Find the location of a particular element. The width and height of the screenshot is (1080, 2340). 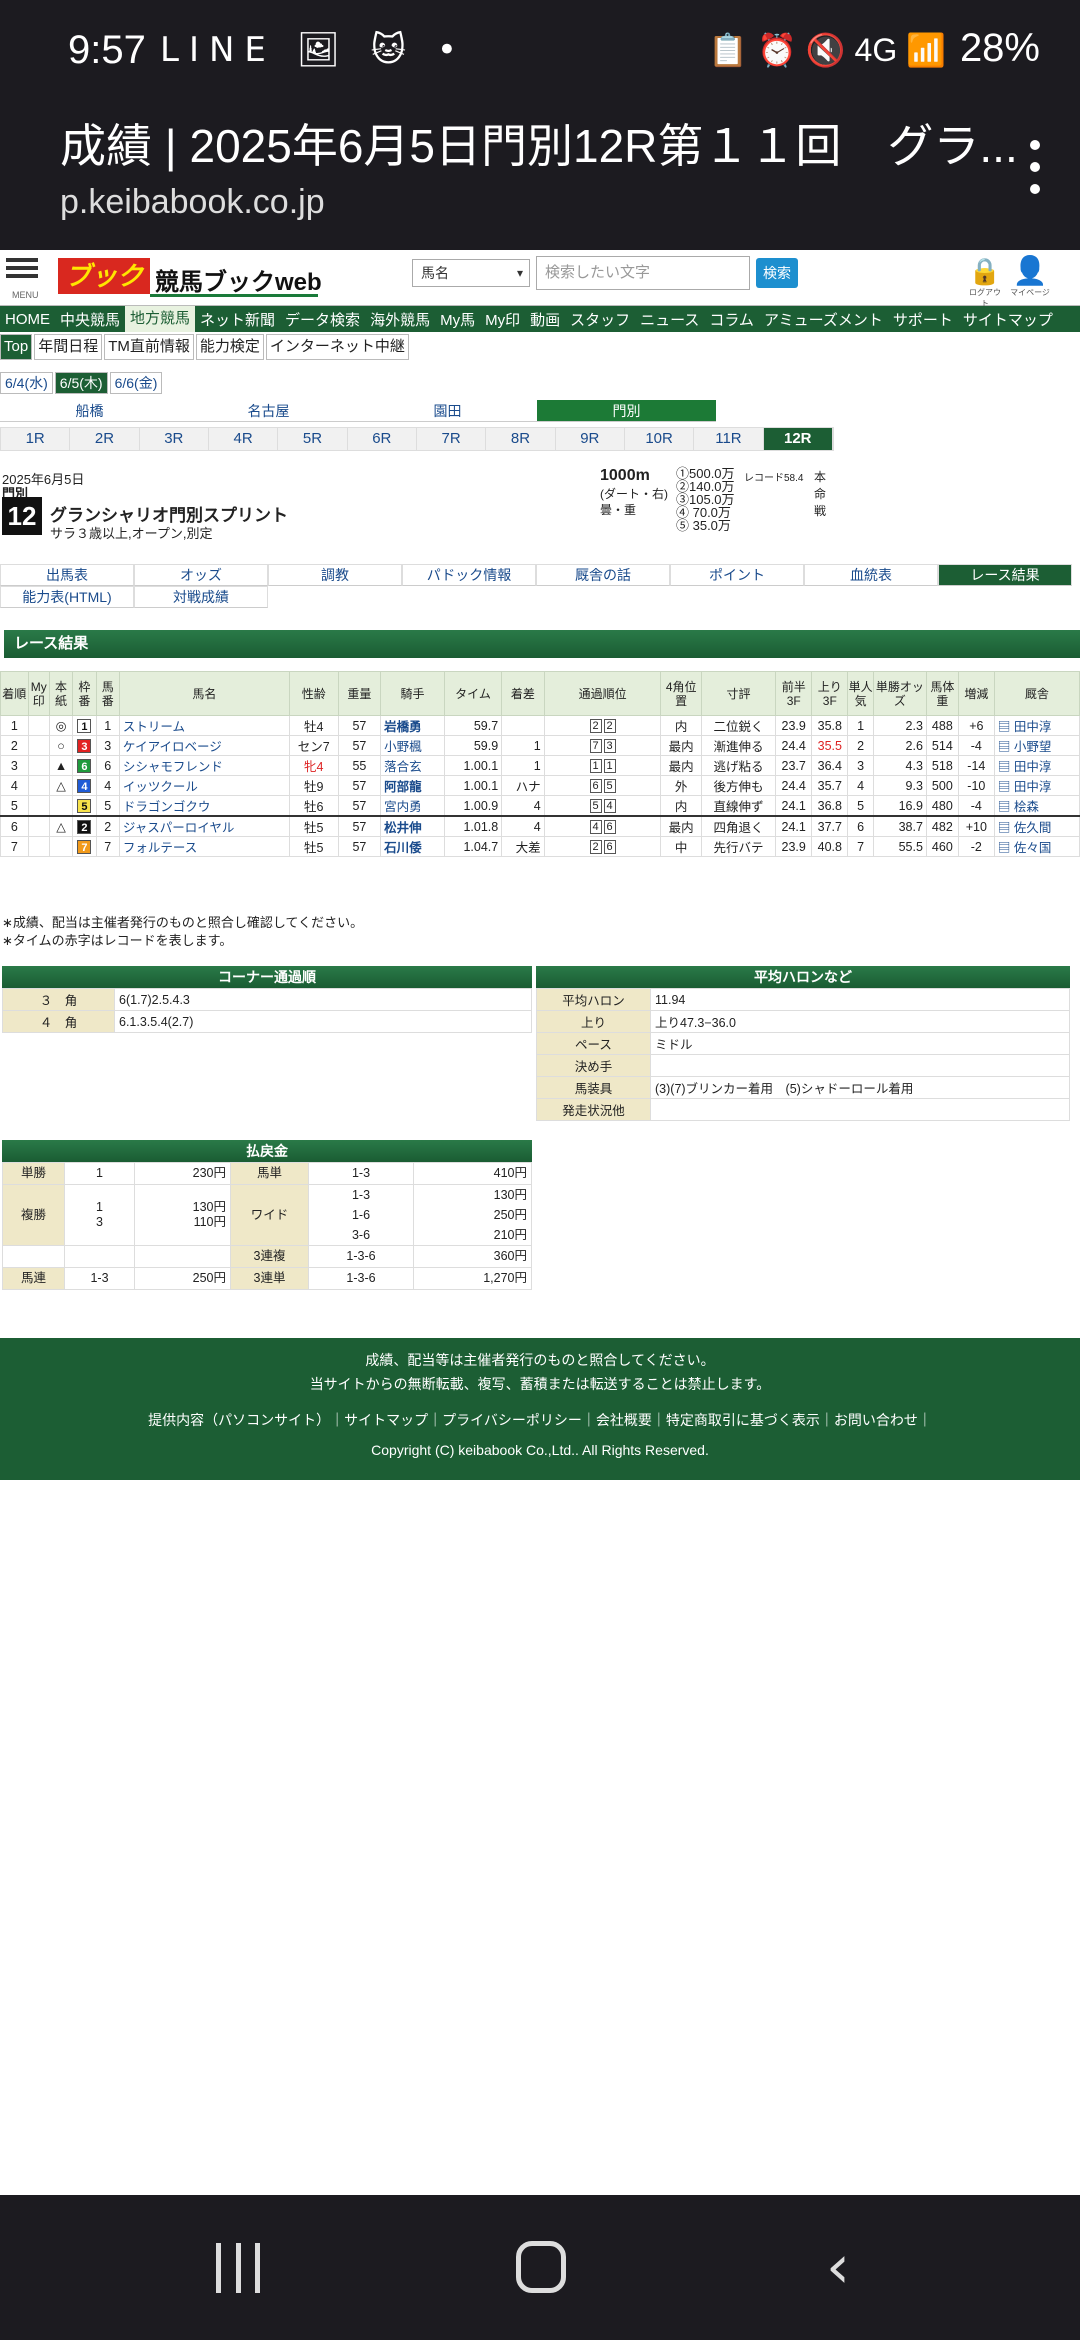

url-host: p.keibabook.co.jp is located at coordinates (192, 202).